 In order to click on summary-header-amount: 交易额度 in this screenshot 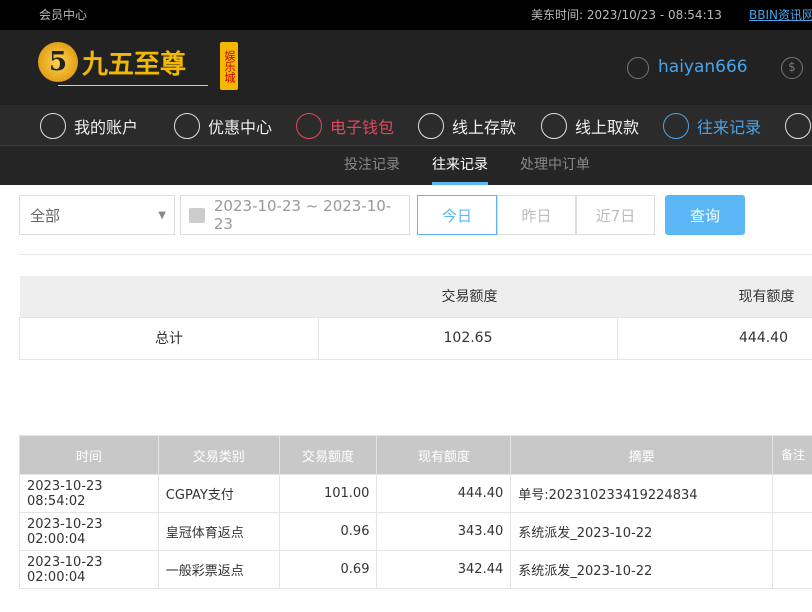, I will do `click(469, 297)`.